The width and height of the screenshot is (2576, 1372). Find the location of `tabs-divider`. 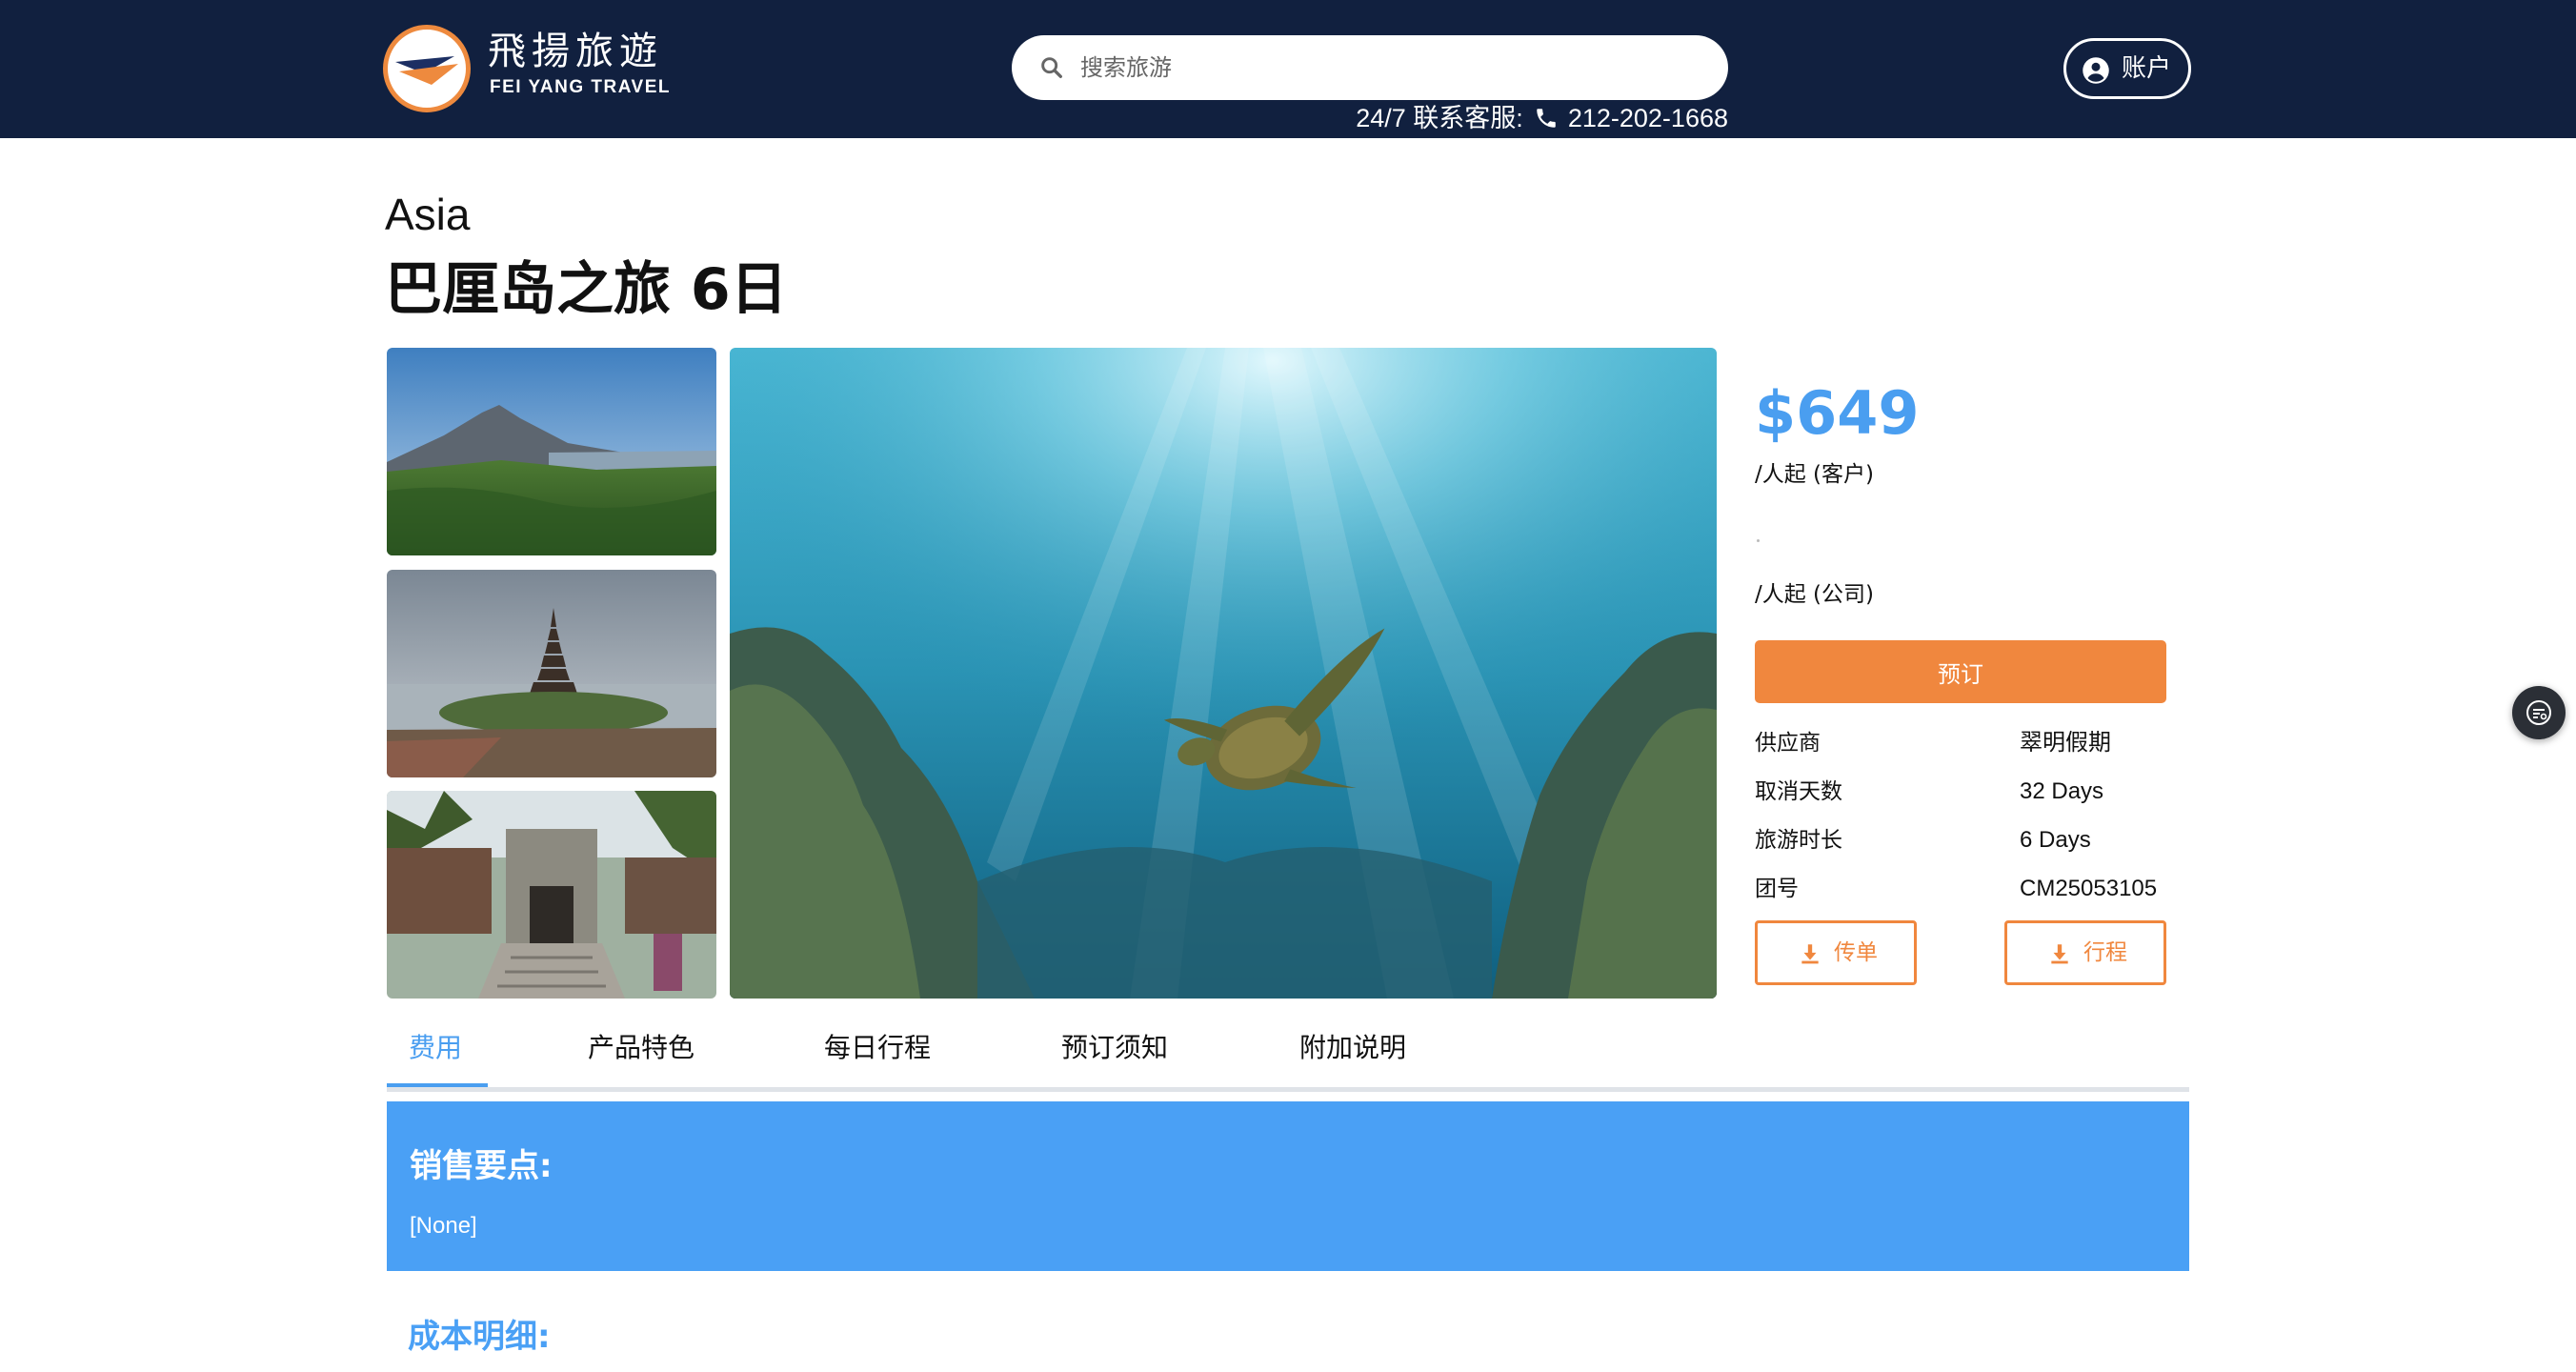

tabs-divider is located at coordinates (1288, 1089).